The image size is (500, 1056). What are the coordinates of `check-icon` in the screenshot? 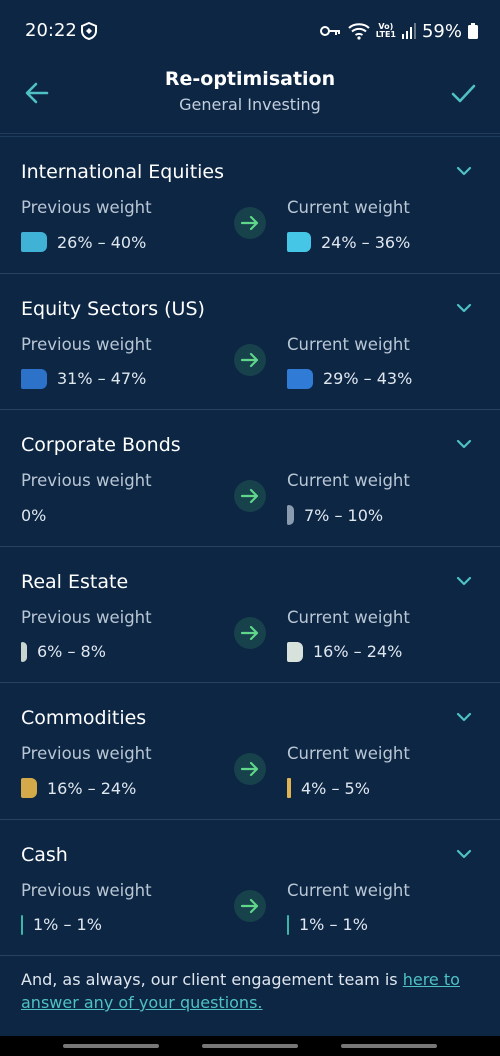 It's located at (463, 93).